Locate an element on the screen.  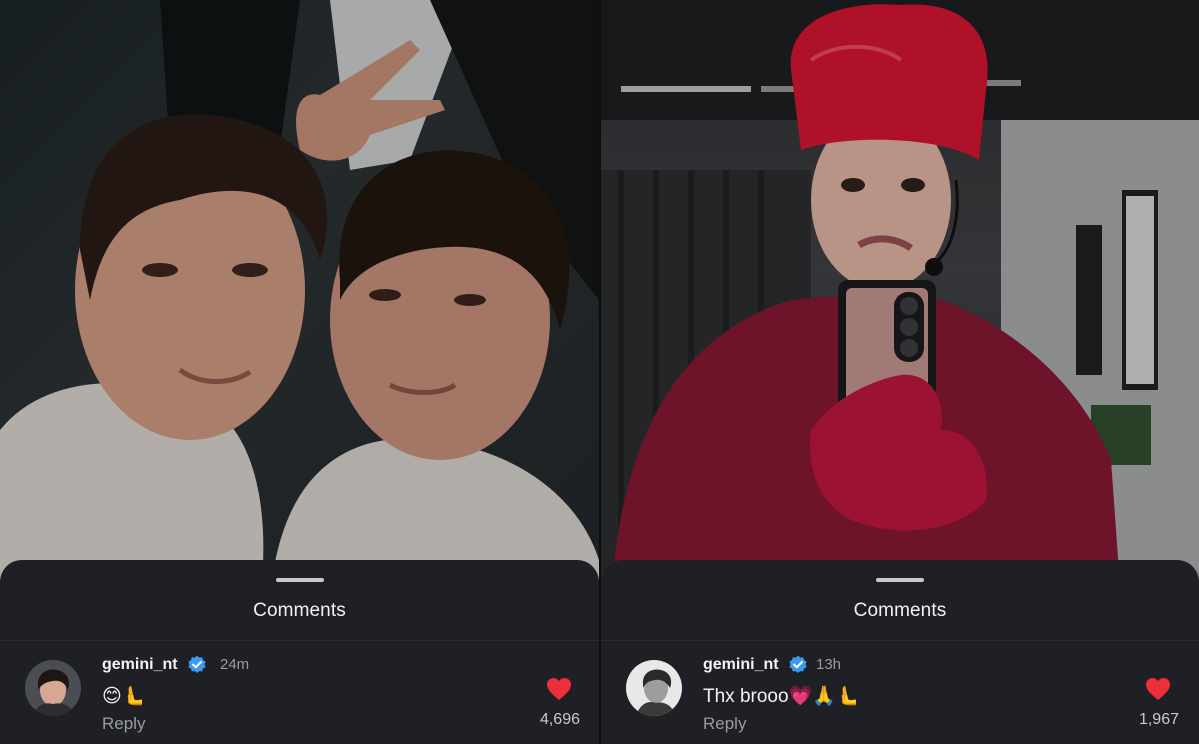
comment-timestamp: 24m is located at coordinates (235, 664).